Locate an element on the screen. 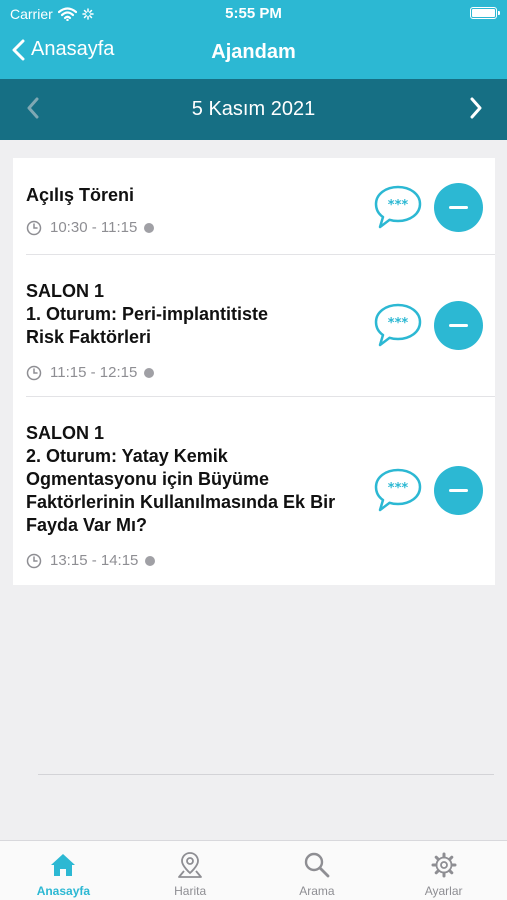 Image resolution: width=507 pixels, height=900 pixels. chevron-right-icon is located at coordinates (476, 108).